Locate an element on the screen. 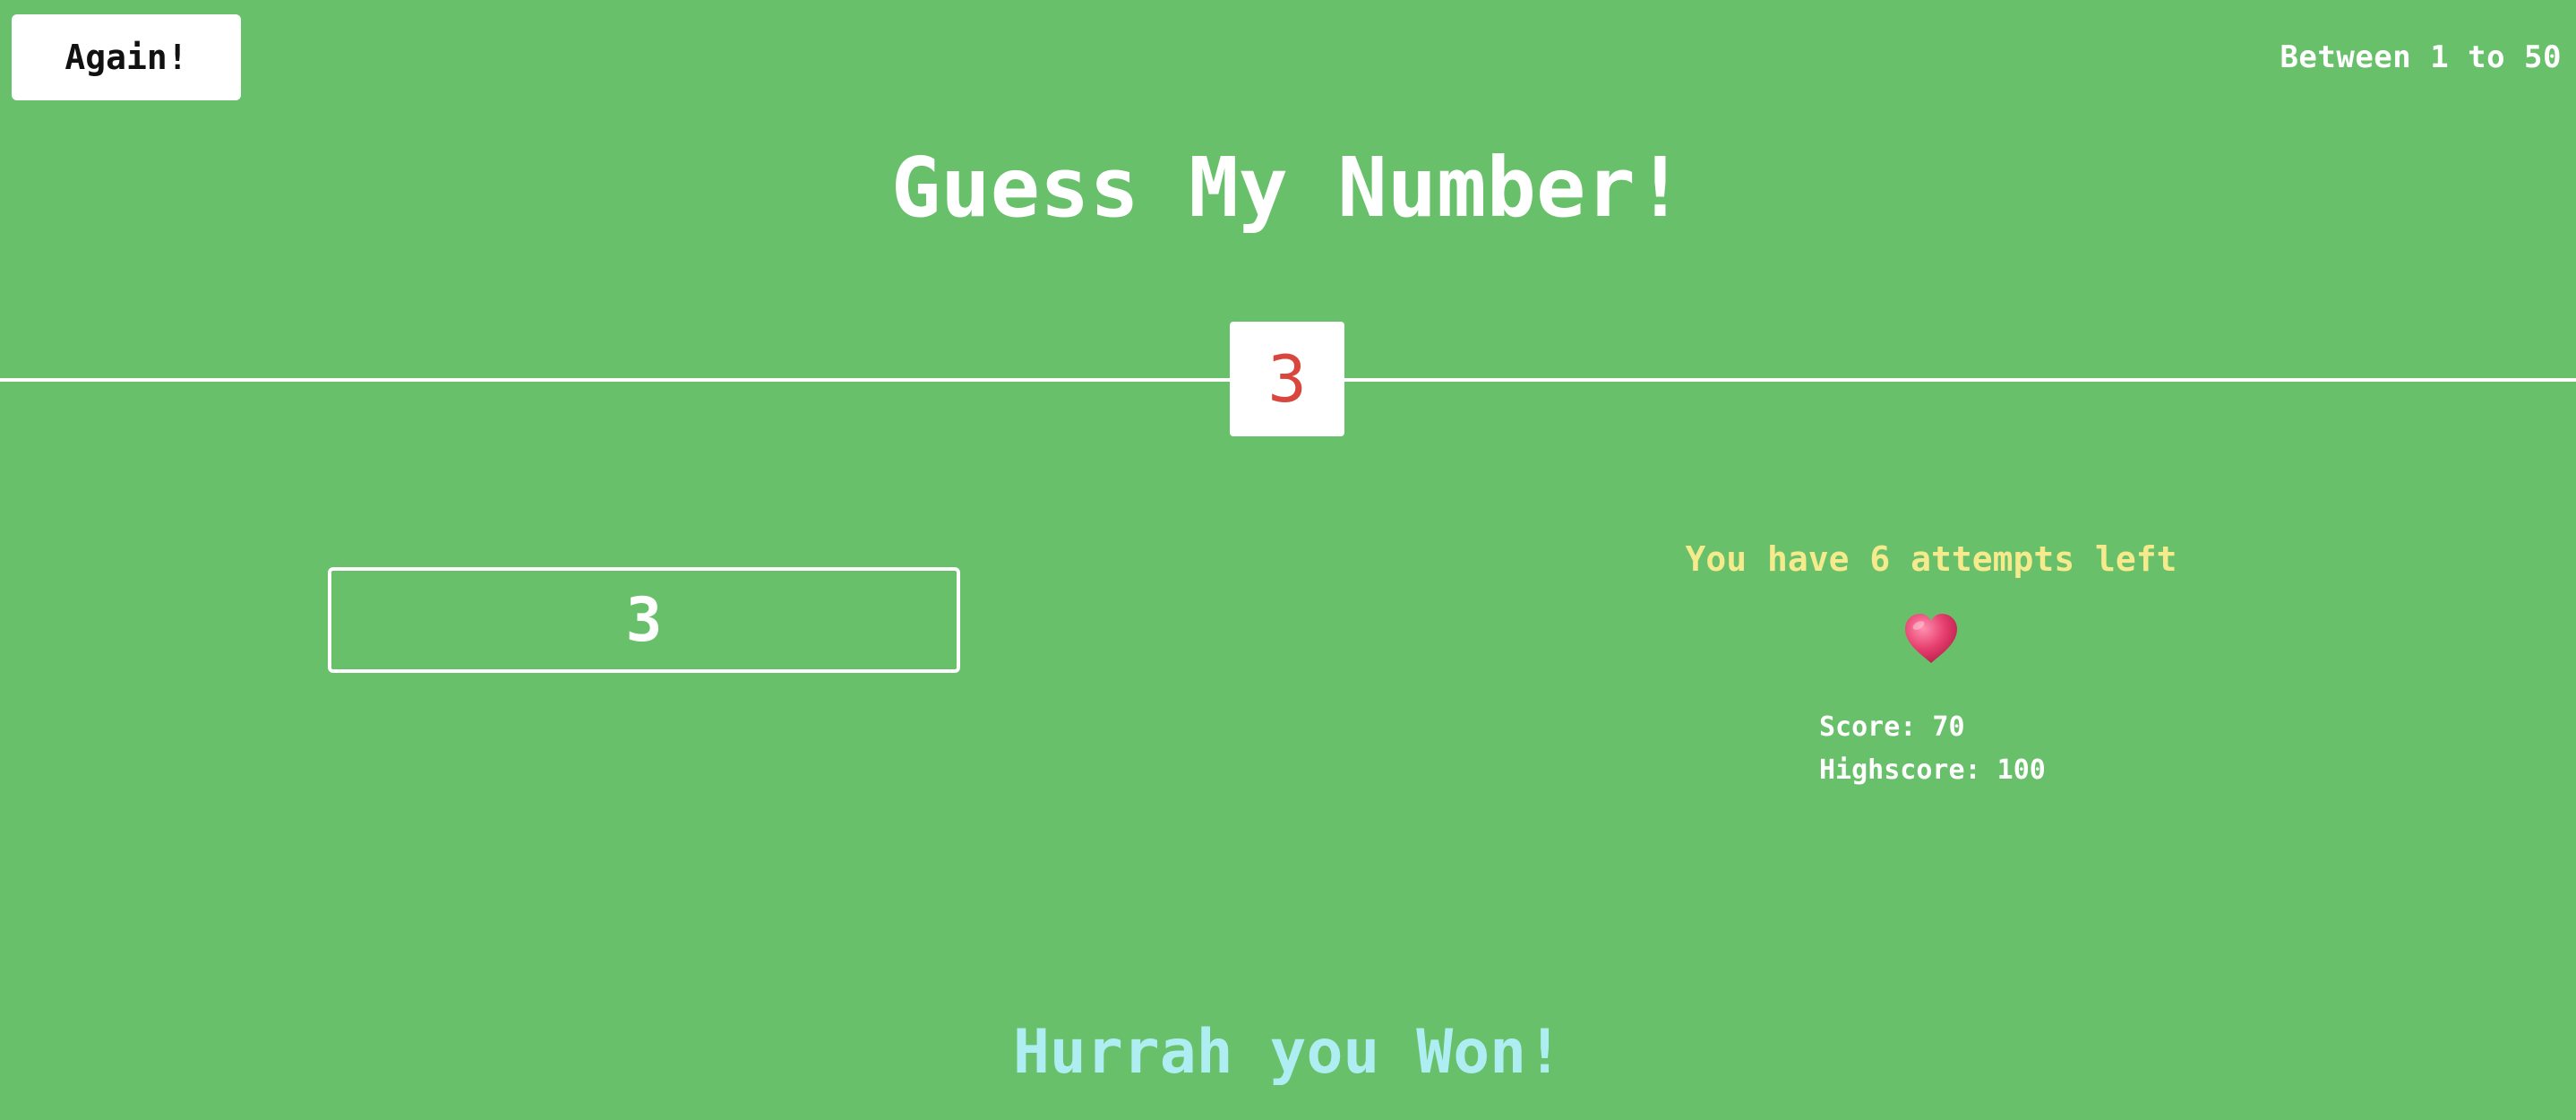  range-hint: Between 1 to 50 is located at coordinates (2421, 57).